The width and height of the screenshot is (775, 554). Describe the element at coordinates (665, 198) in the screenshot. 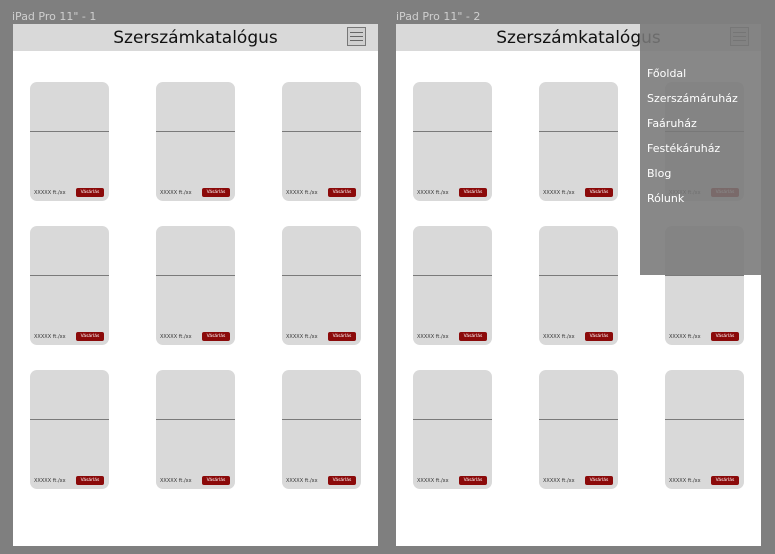

I see `menu-item-rolunk: Rólunk` at that location.